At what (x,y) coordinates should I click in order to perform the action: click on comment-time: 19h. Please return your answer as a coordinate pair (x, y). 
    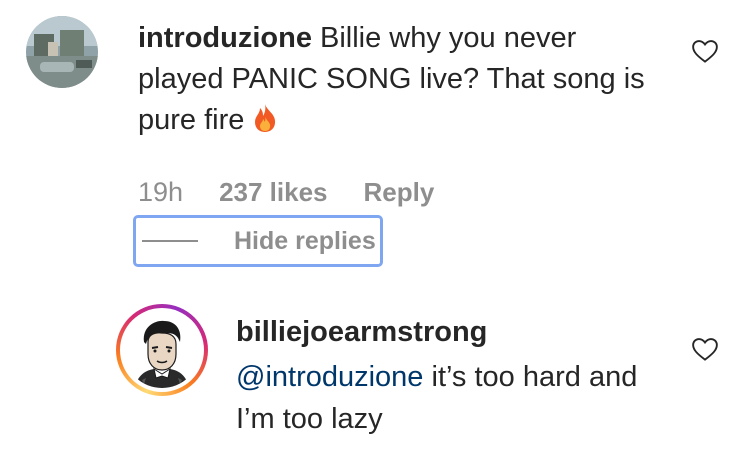
    Looking at the image, I should click on (160, 192).